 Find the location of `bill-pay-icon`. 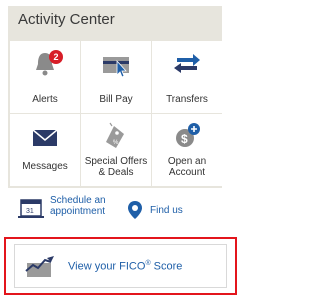

bill-pay-icon is located at coordinates (116, 67).